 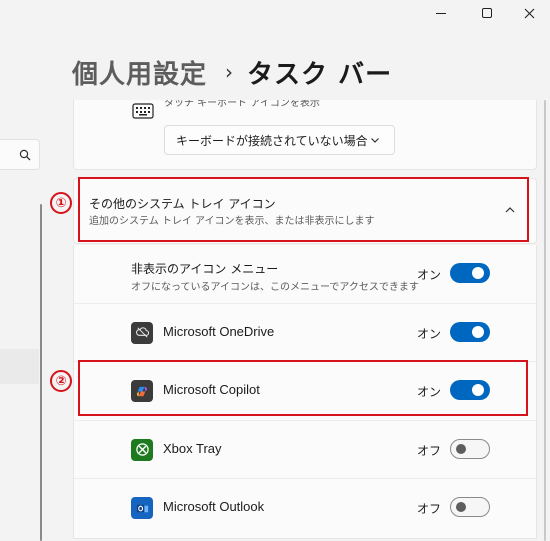 What do you see at coordinates (470, 448) in the screenshot?
I see `xbox-toggle` at bounding box center [470, 448].